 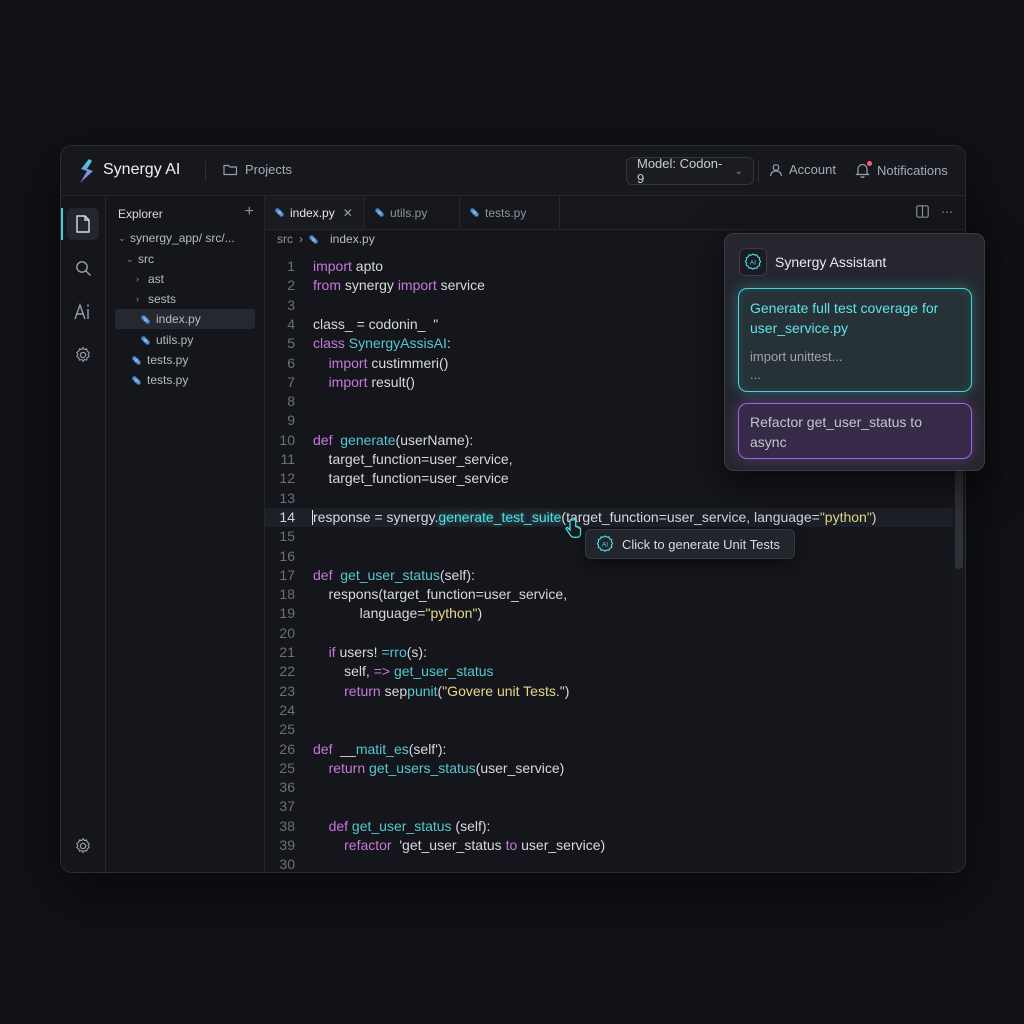 I want to click on line-number: 22, so click(x=287, y=671).